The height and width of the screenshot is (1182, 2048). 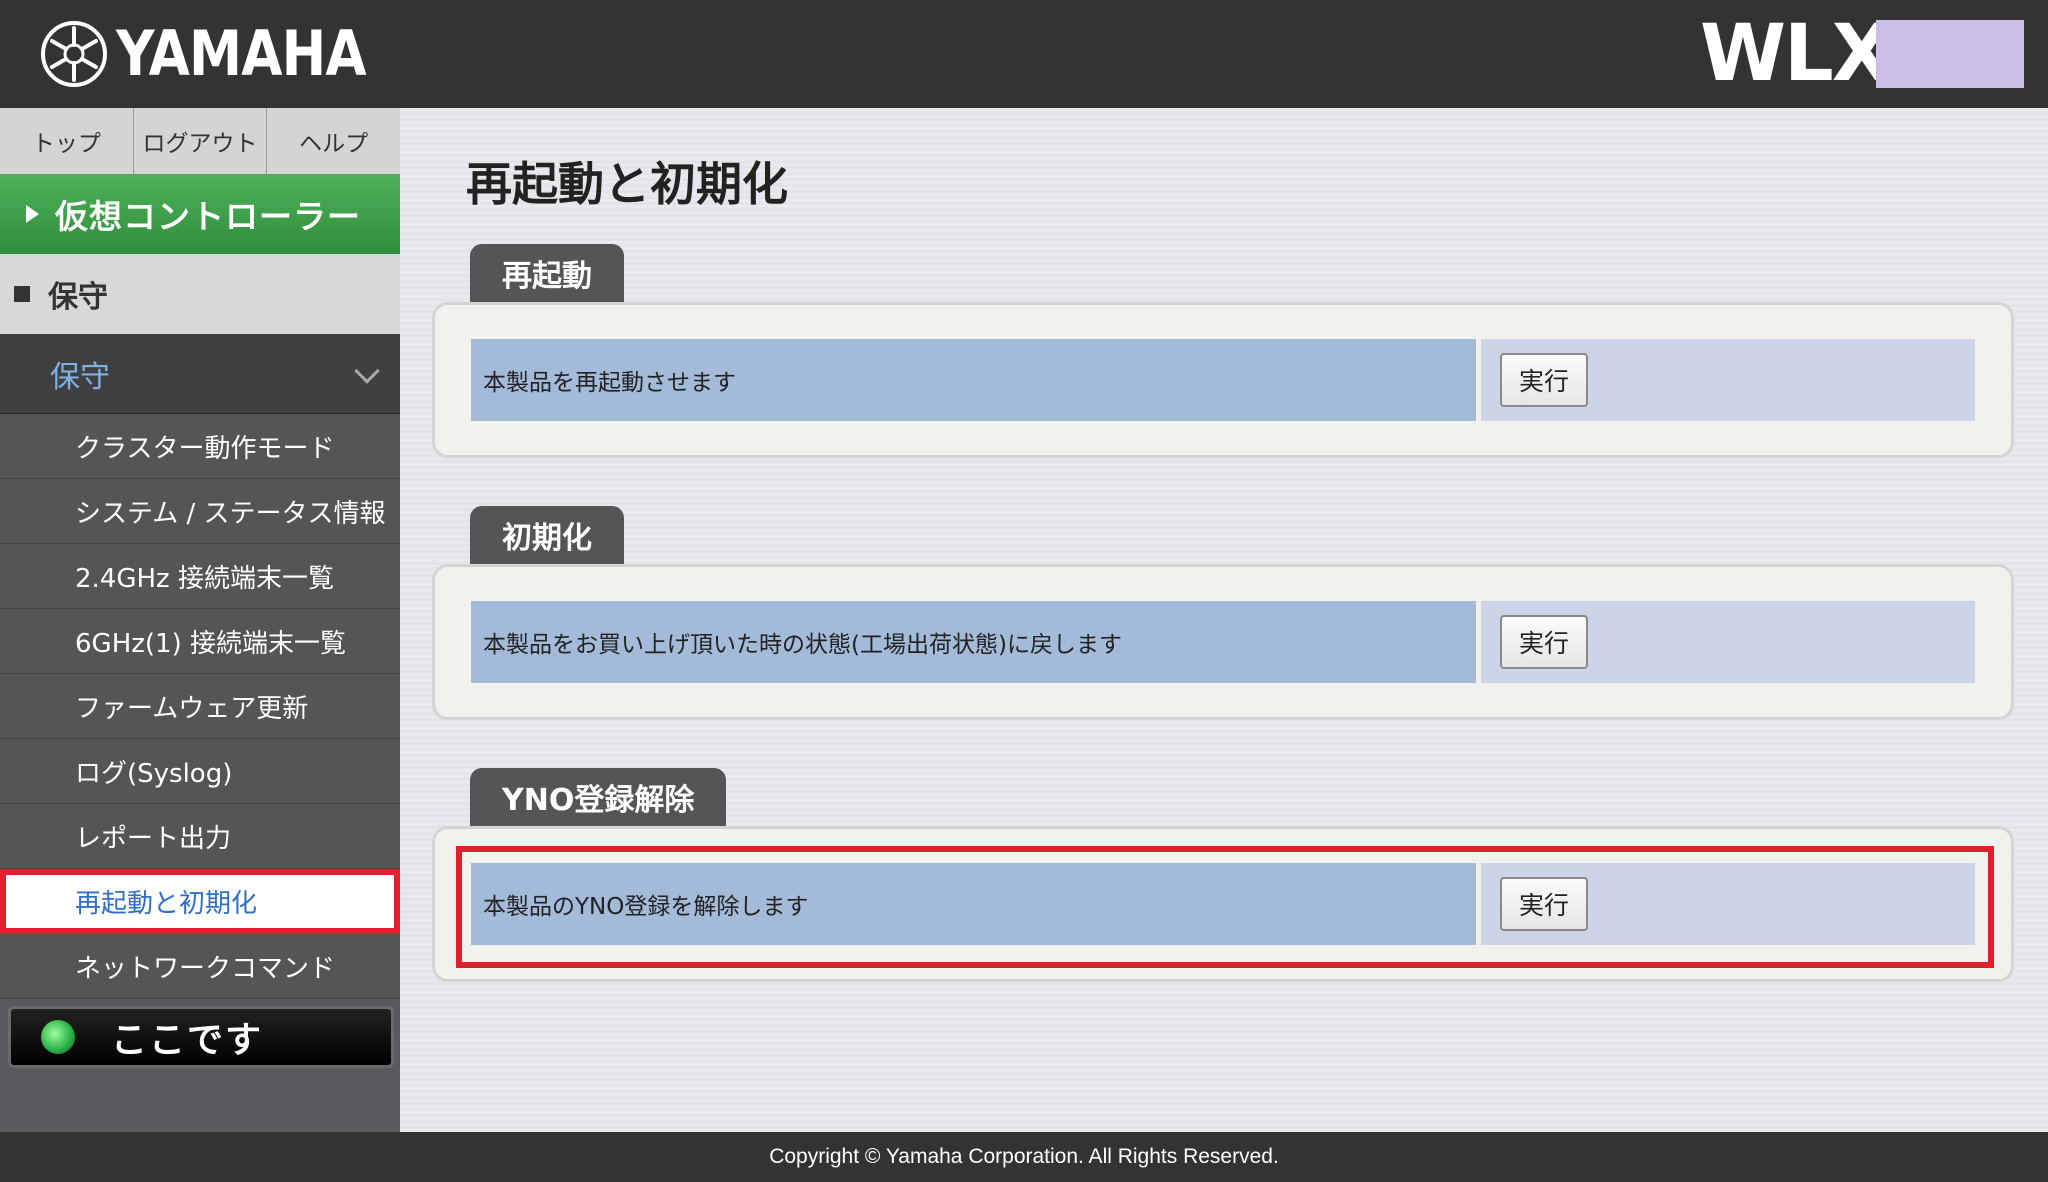 What do you see at coordinates (973, 904) in the screenshot?
I see `yno-unregister-description: 本製品のYNO登録を解除します` at bounding box center [973, 904].